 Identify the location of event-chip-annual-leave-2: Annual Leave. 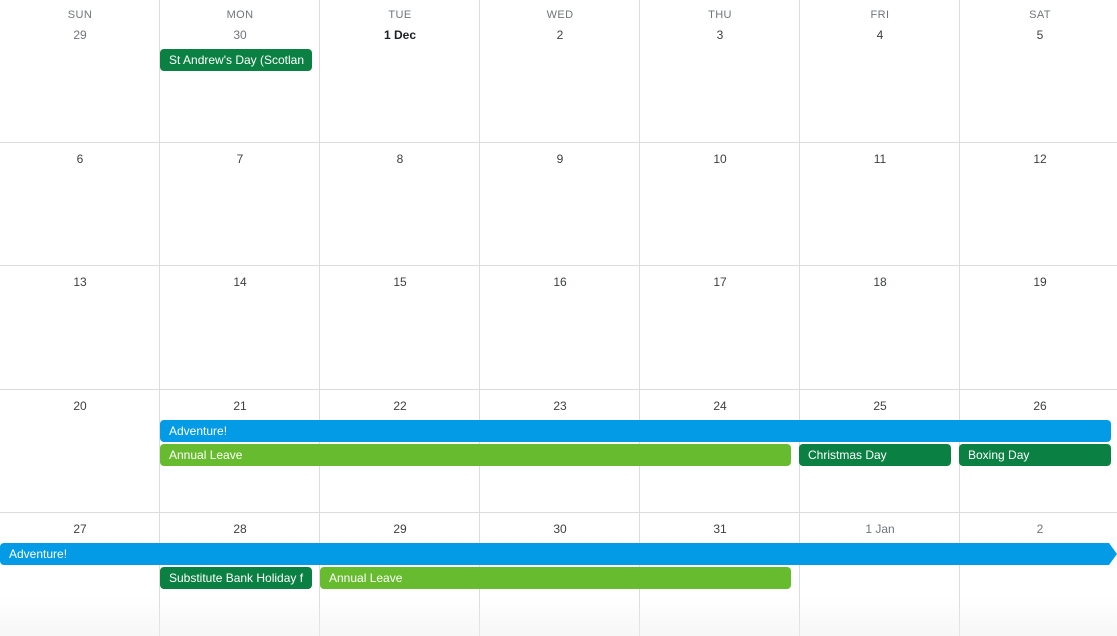
(555, 578).